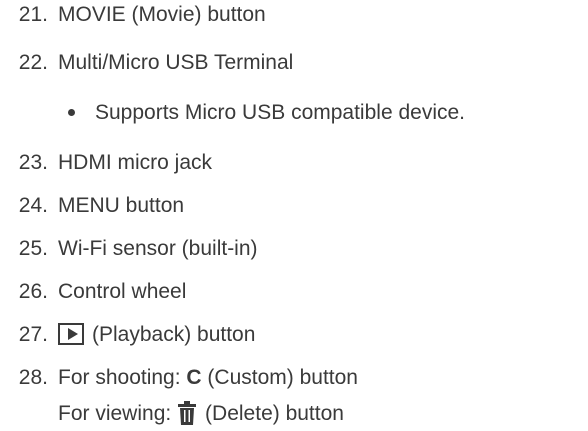 The width and height of the screenshot is (588, 431). I want to click on item-number: 26., so click(33, 291).